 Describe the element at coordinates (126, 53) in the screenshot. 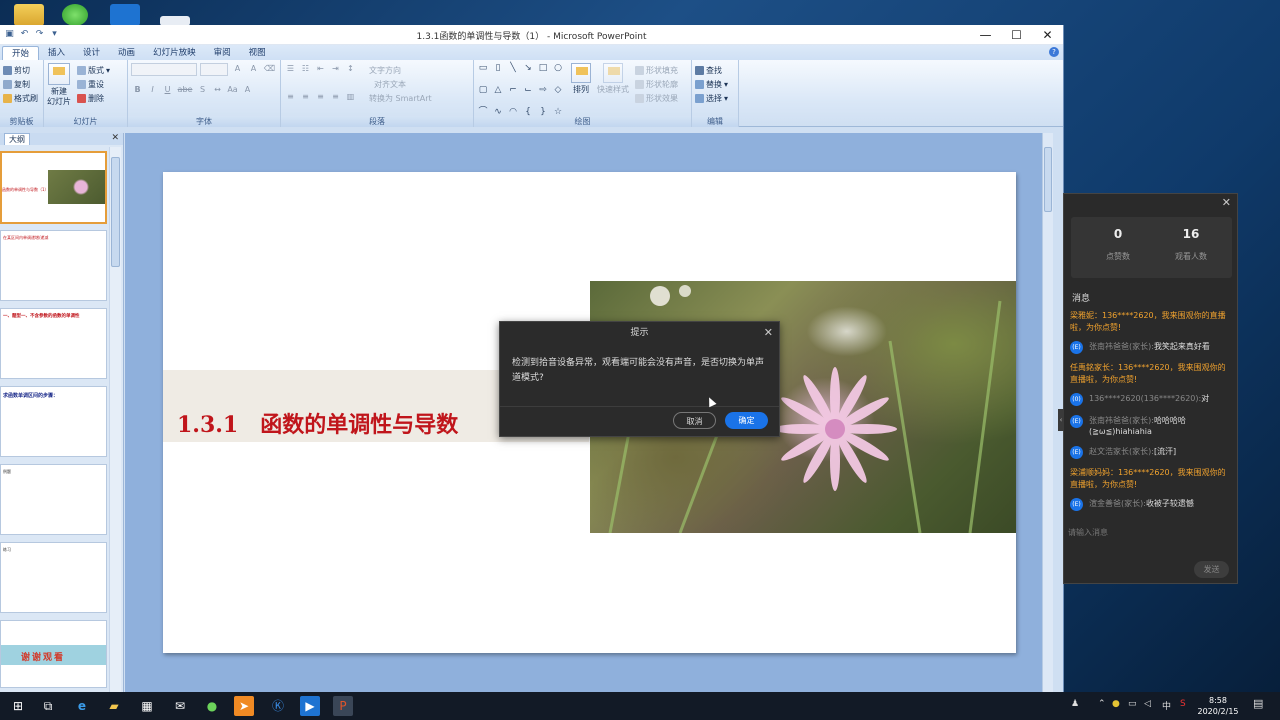

I see `tab-animations: 动画` at that location.